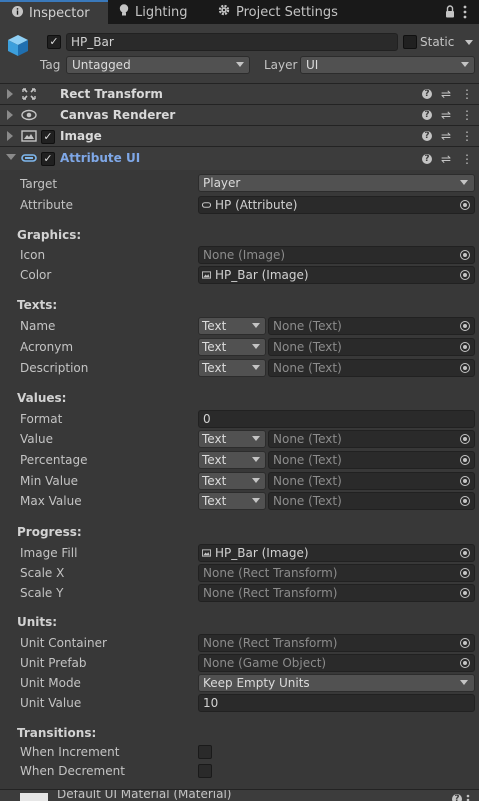 The height and width of the screenshot is (801, 479). Describe the element at coordinates (437, 42) in the screenshot. I see `static-label: Static` at that location.